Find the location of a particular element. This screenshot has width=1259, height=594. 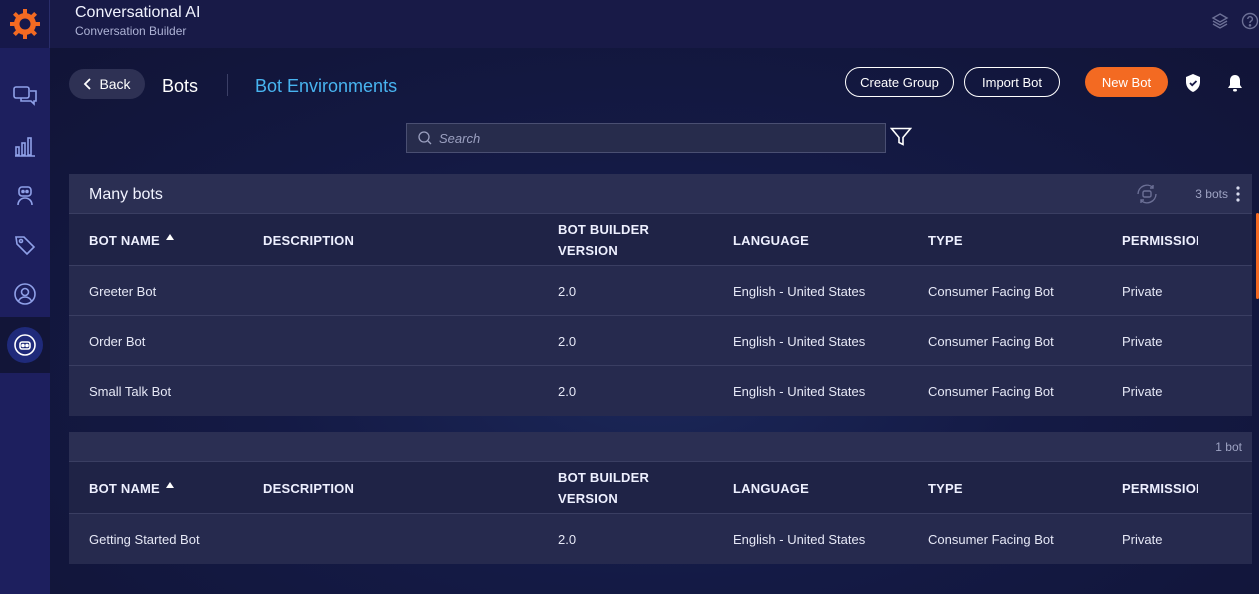

tab-bot-environments: Bot Environments is located at coordinates (326, 86).